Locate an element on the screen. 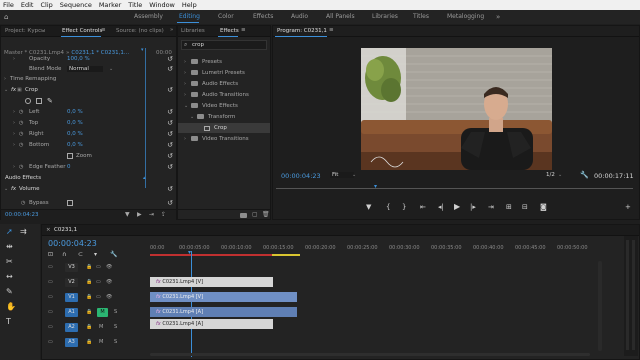 The width and height of the screenshot is (640, 360). track-select-tool-icon: ⇉ is located at coordinates (23, 231).